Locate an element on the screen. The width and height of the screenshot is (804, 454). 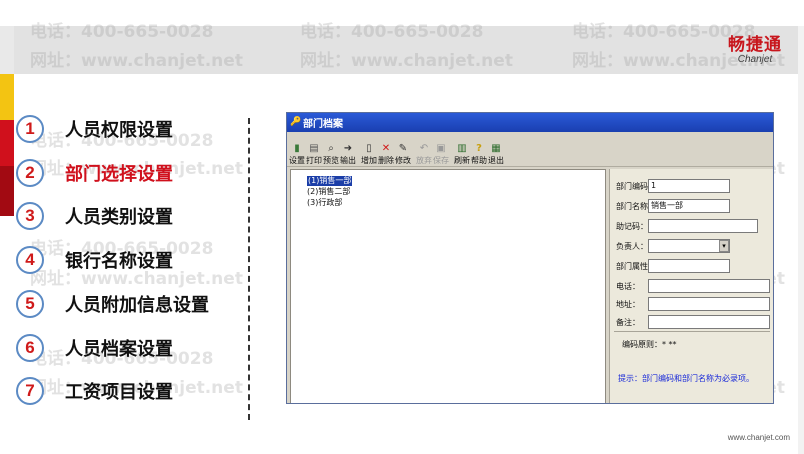
toolbar-button-delete: ✕ 删除 is located at coordinates (386, 150).